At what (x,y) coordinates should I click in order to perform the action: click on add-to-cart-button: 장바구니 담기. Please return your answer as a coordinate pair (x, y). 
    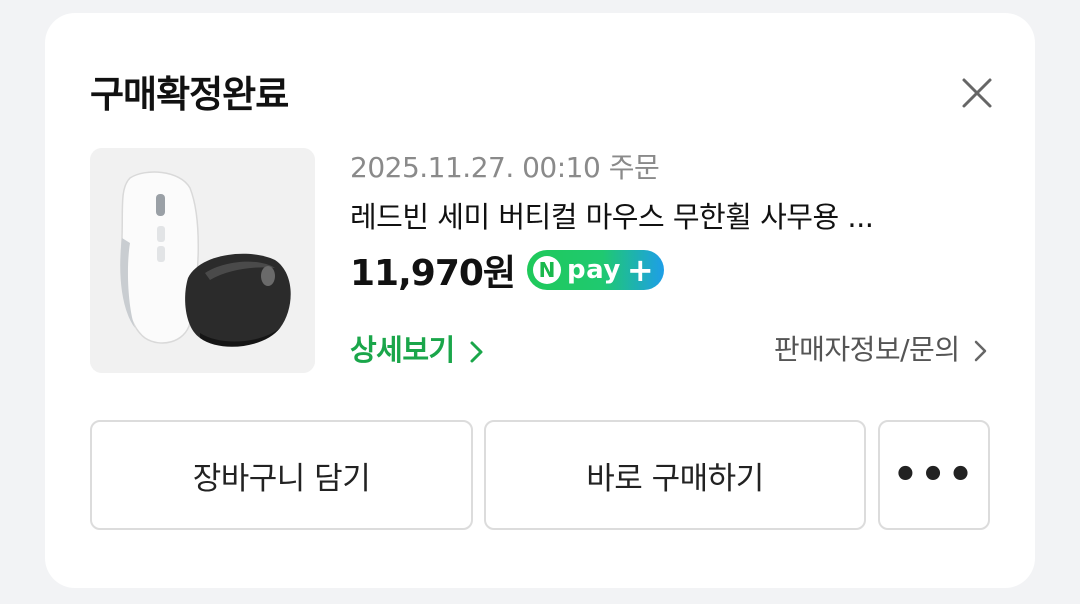
    Looking at the image, I should click on (281, 475).